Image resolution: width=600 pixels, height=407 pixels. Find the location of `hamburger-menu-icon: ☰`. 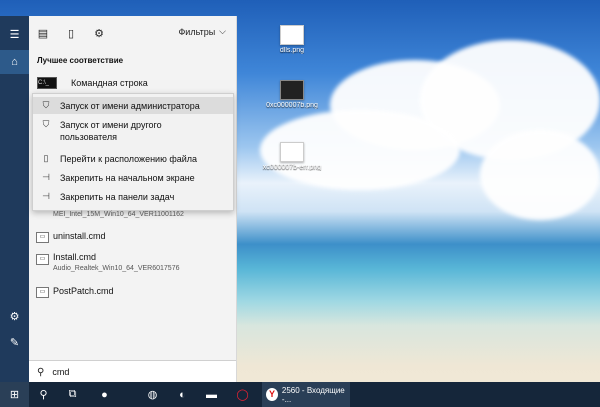

hamburger-menu-icon: ☰ is located at coordinates (14, 34).